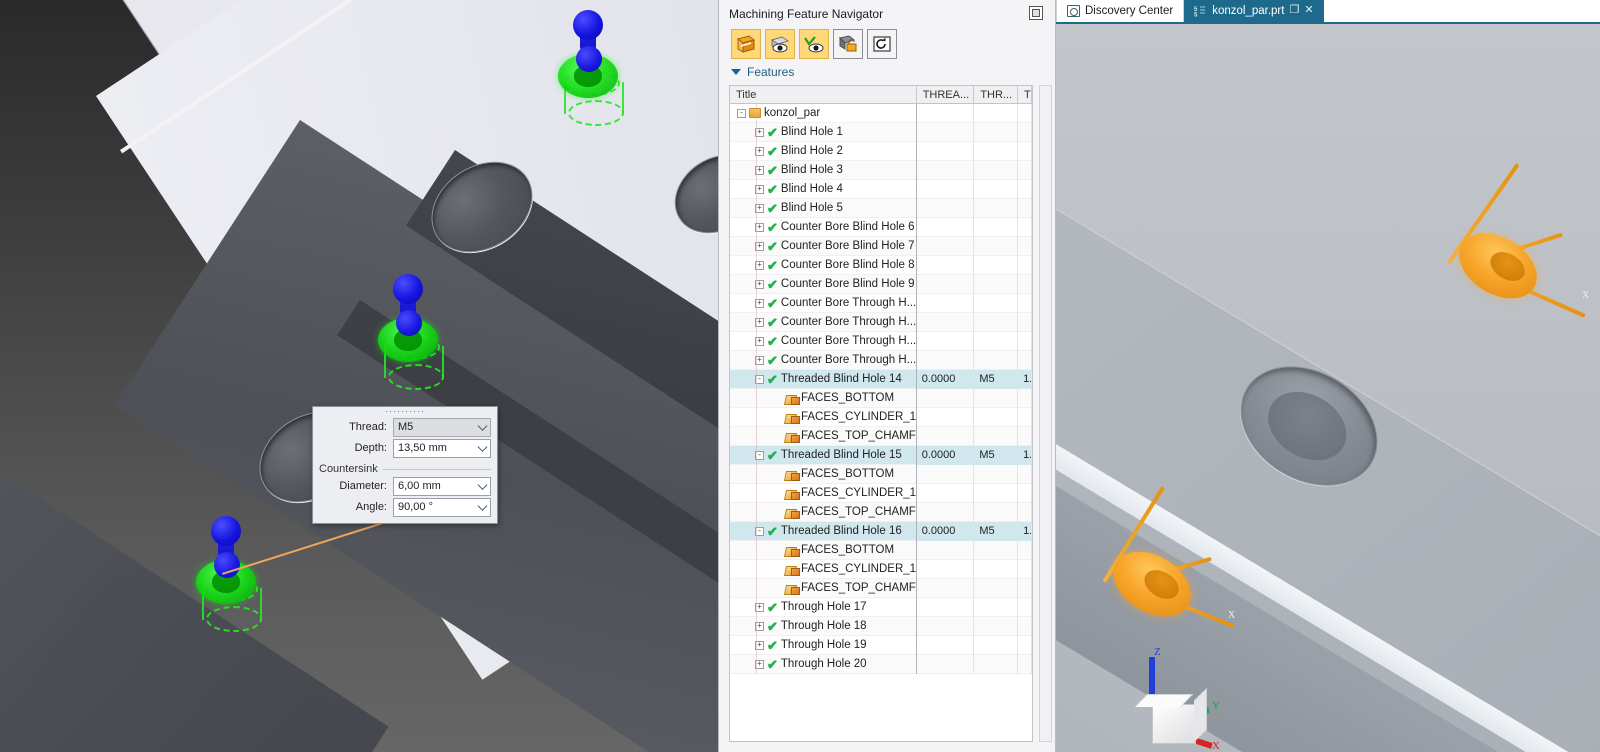  What do you see at coordinates (442, 507) in the screenshot?
I see `angle-input: 90,00 °` at bounding box center [442, 507].